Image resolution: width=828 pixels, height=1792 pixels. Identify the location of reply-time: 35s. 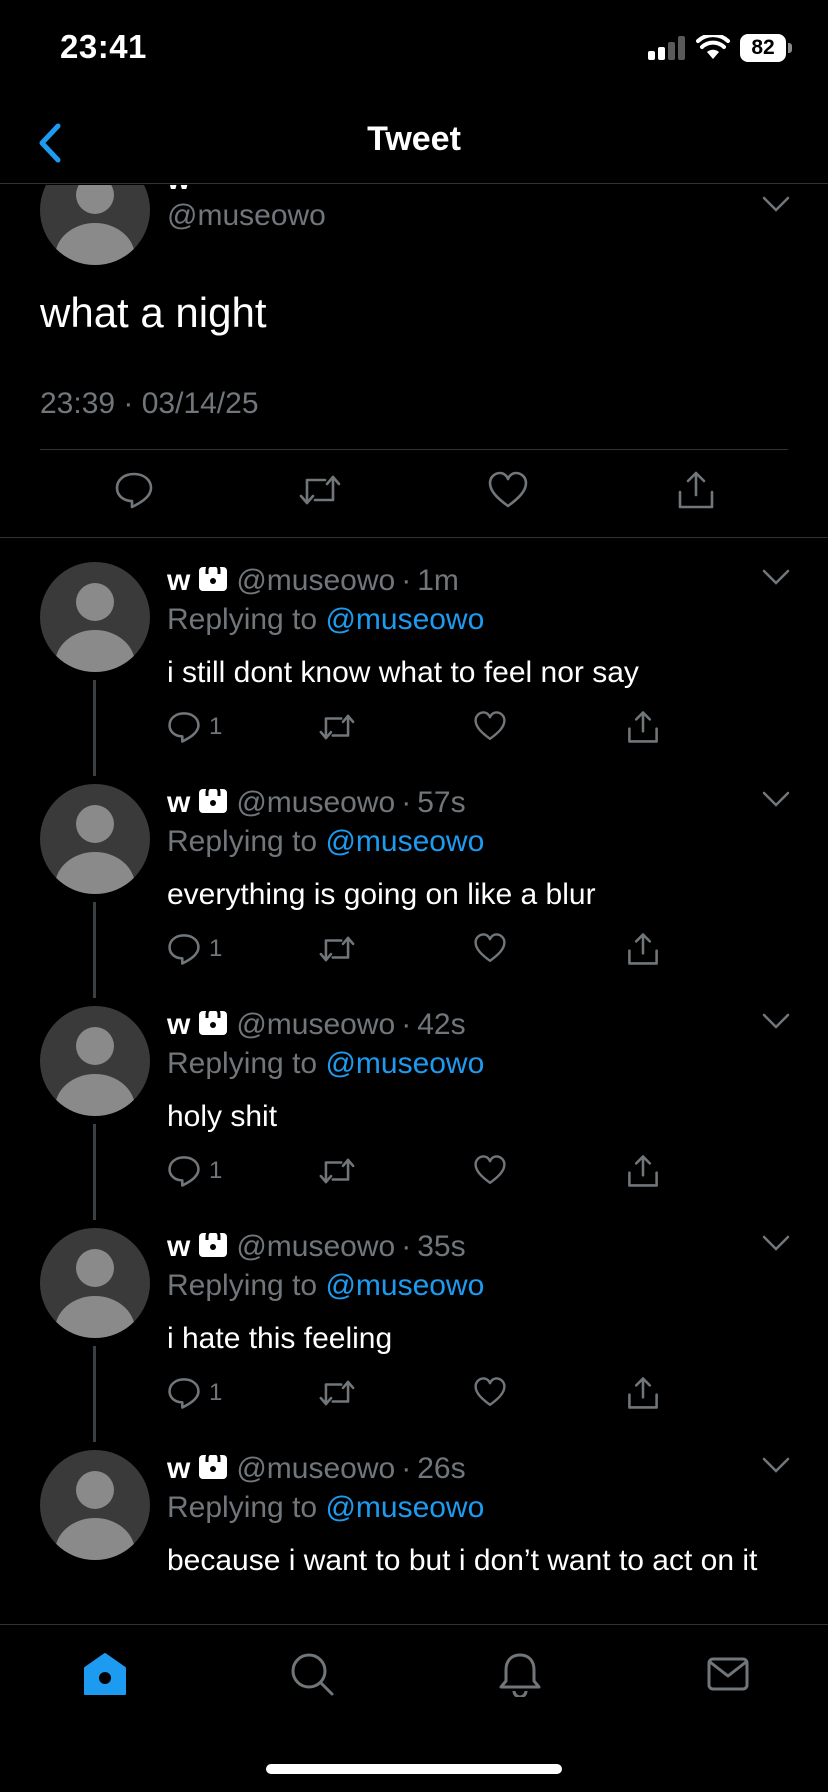
(441, 1246).